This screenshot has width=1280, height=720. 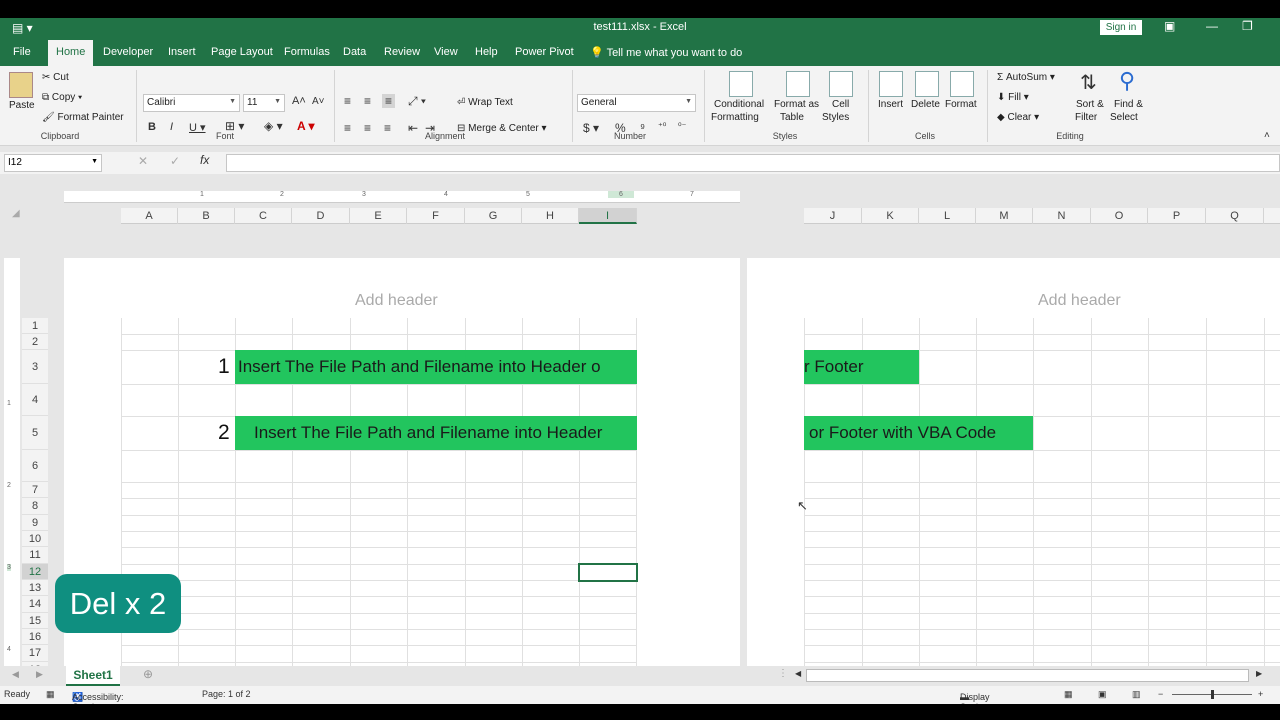 I want to click on row-header: 4, so click(x=35, y=400).